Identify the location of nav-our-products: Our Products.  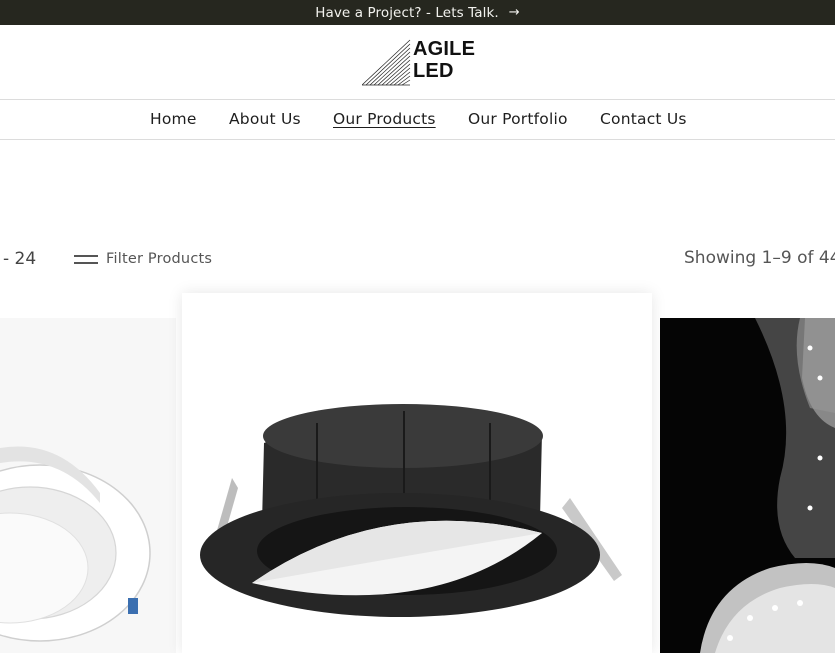
(384, 119).